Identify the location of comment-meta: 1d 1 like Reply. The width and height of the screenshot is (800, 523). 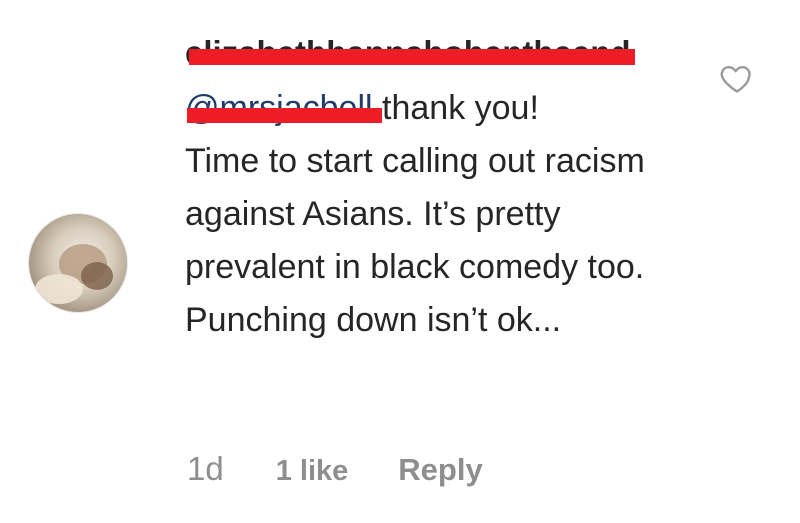
(335, 469).